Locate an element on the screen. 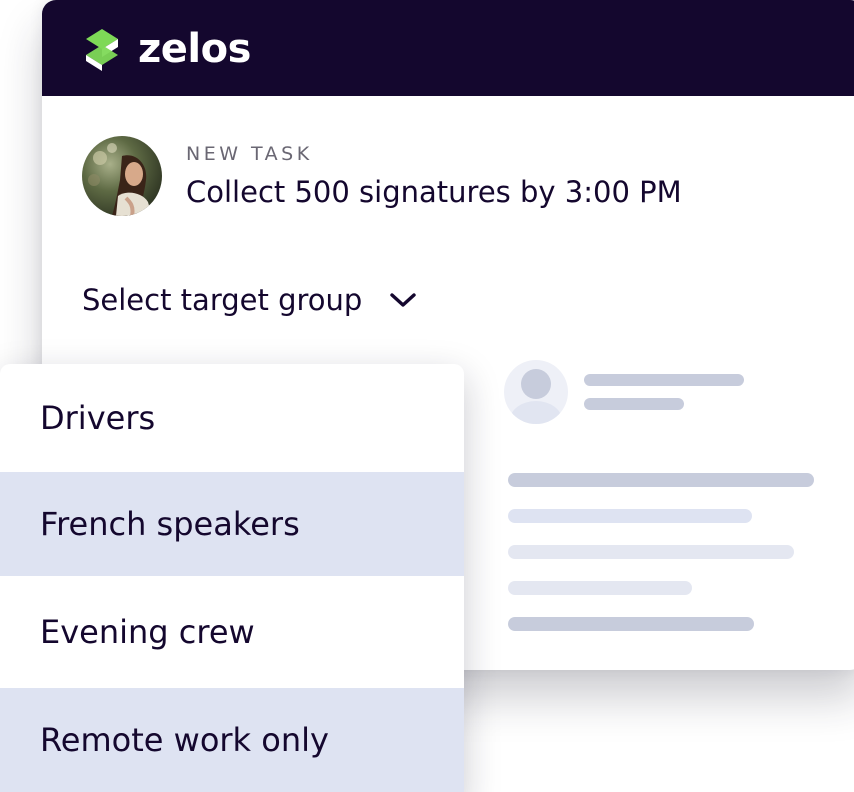 Image resolution: width=854 pixels, height=792 pixels. target-group-select: Select target group is located at coordinates (250, 300).